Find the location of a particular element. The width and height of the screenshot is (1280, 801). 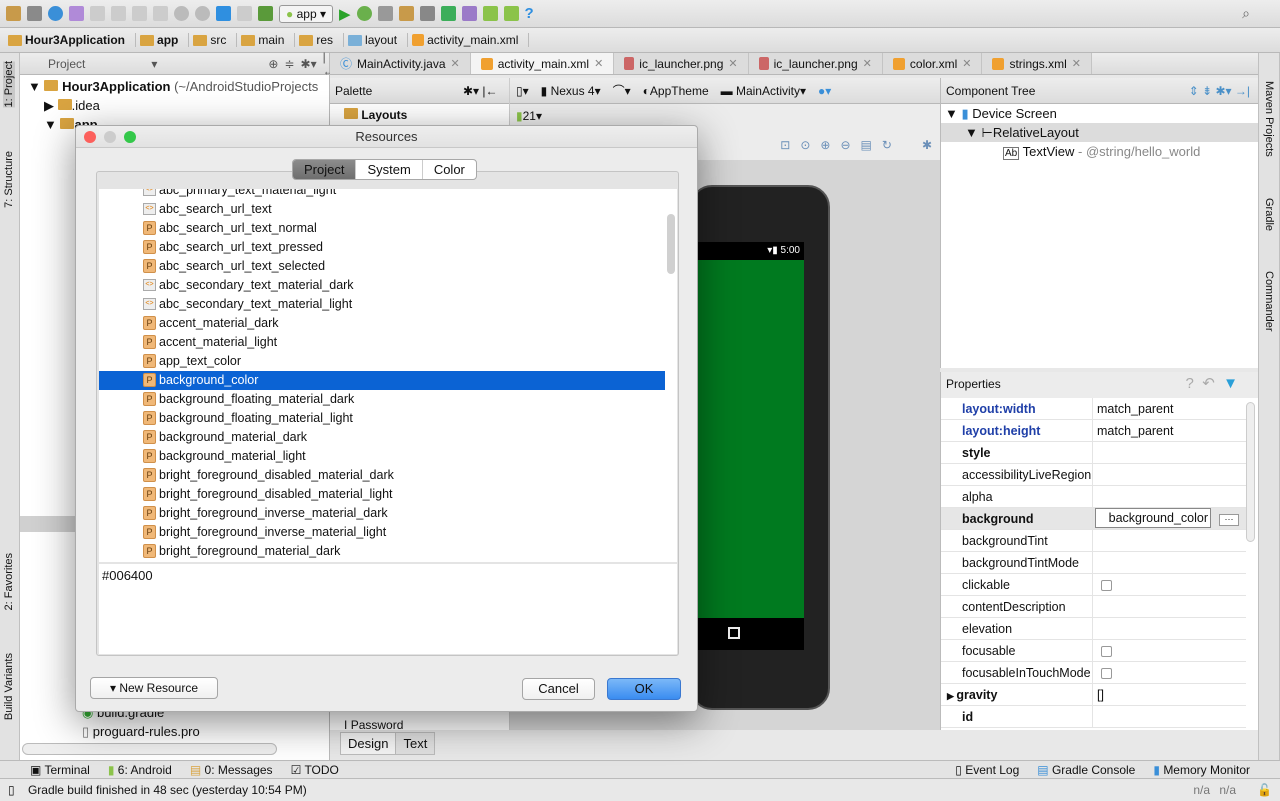

breadcrumb-main: main is located at coordinates (268, 40).